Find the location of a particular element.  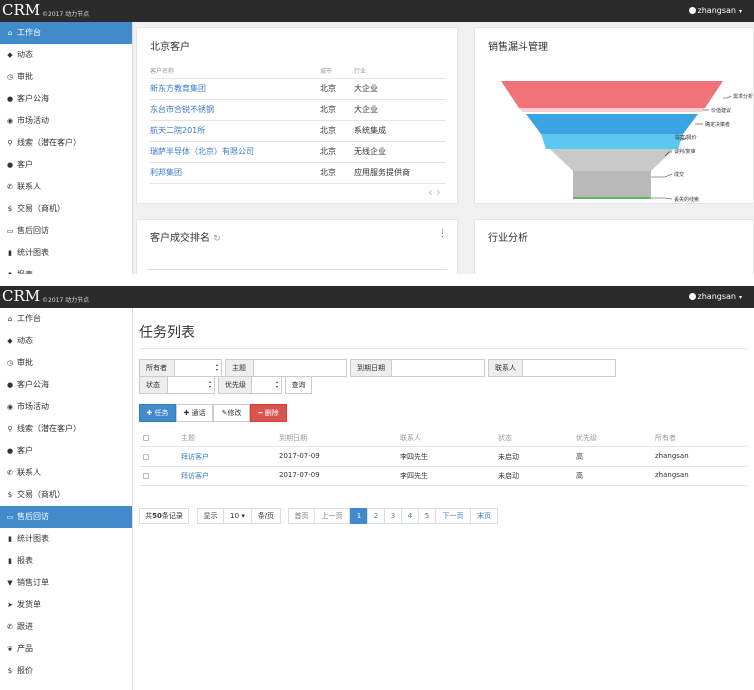

customer-name-link: 航天二院201所 is located at coordinates (177, 130).